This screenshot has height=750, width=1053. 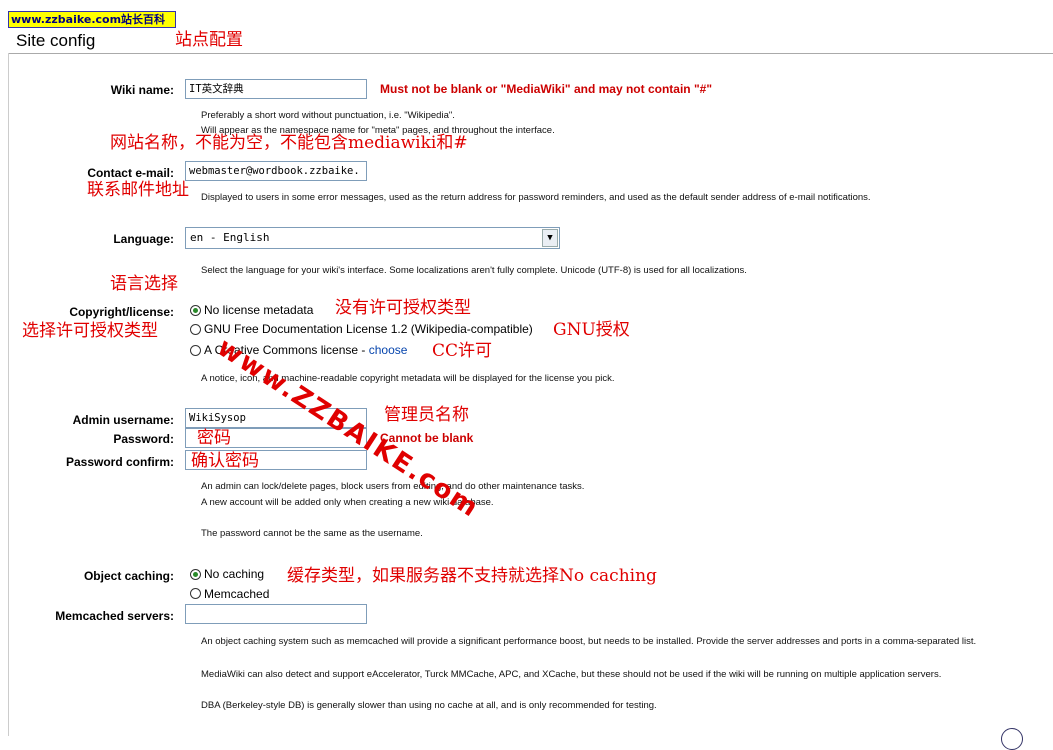 I want to click on caching-none-radio, so click(x=195, y=574).